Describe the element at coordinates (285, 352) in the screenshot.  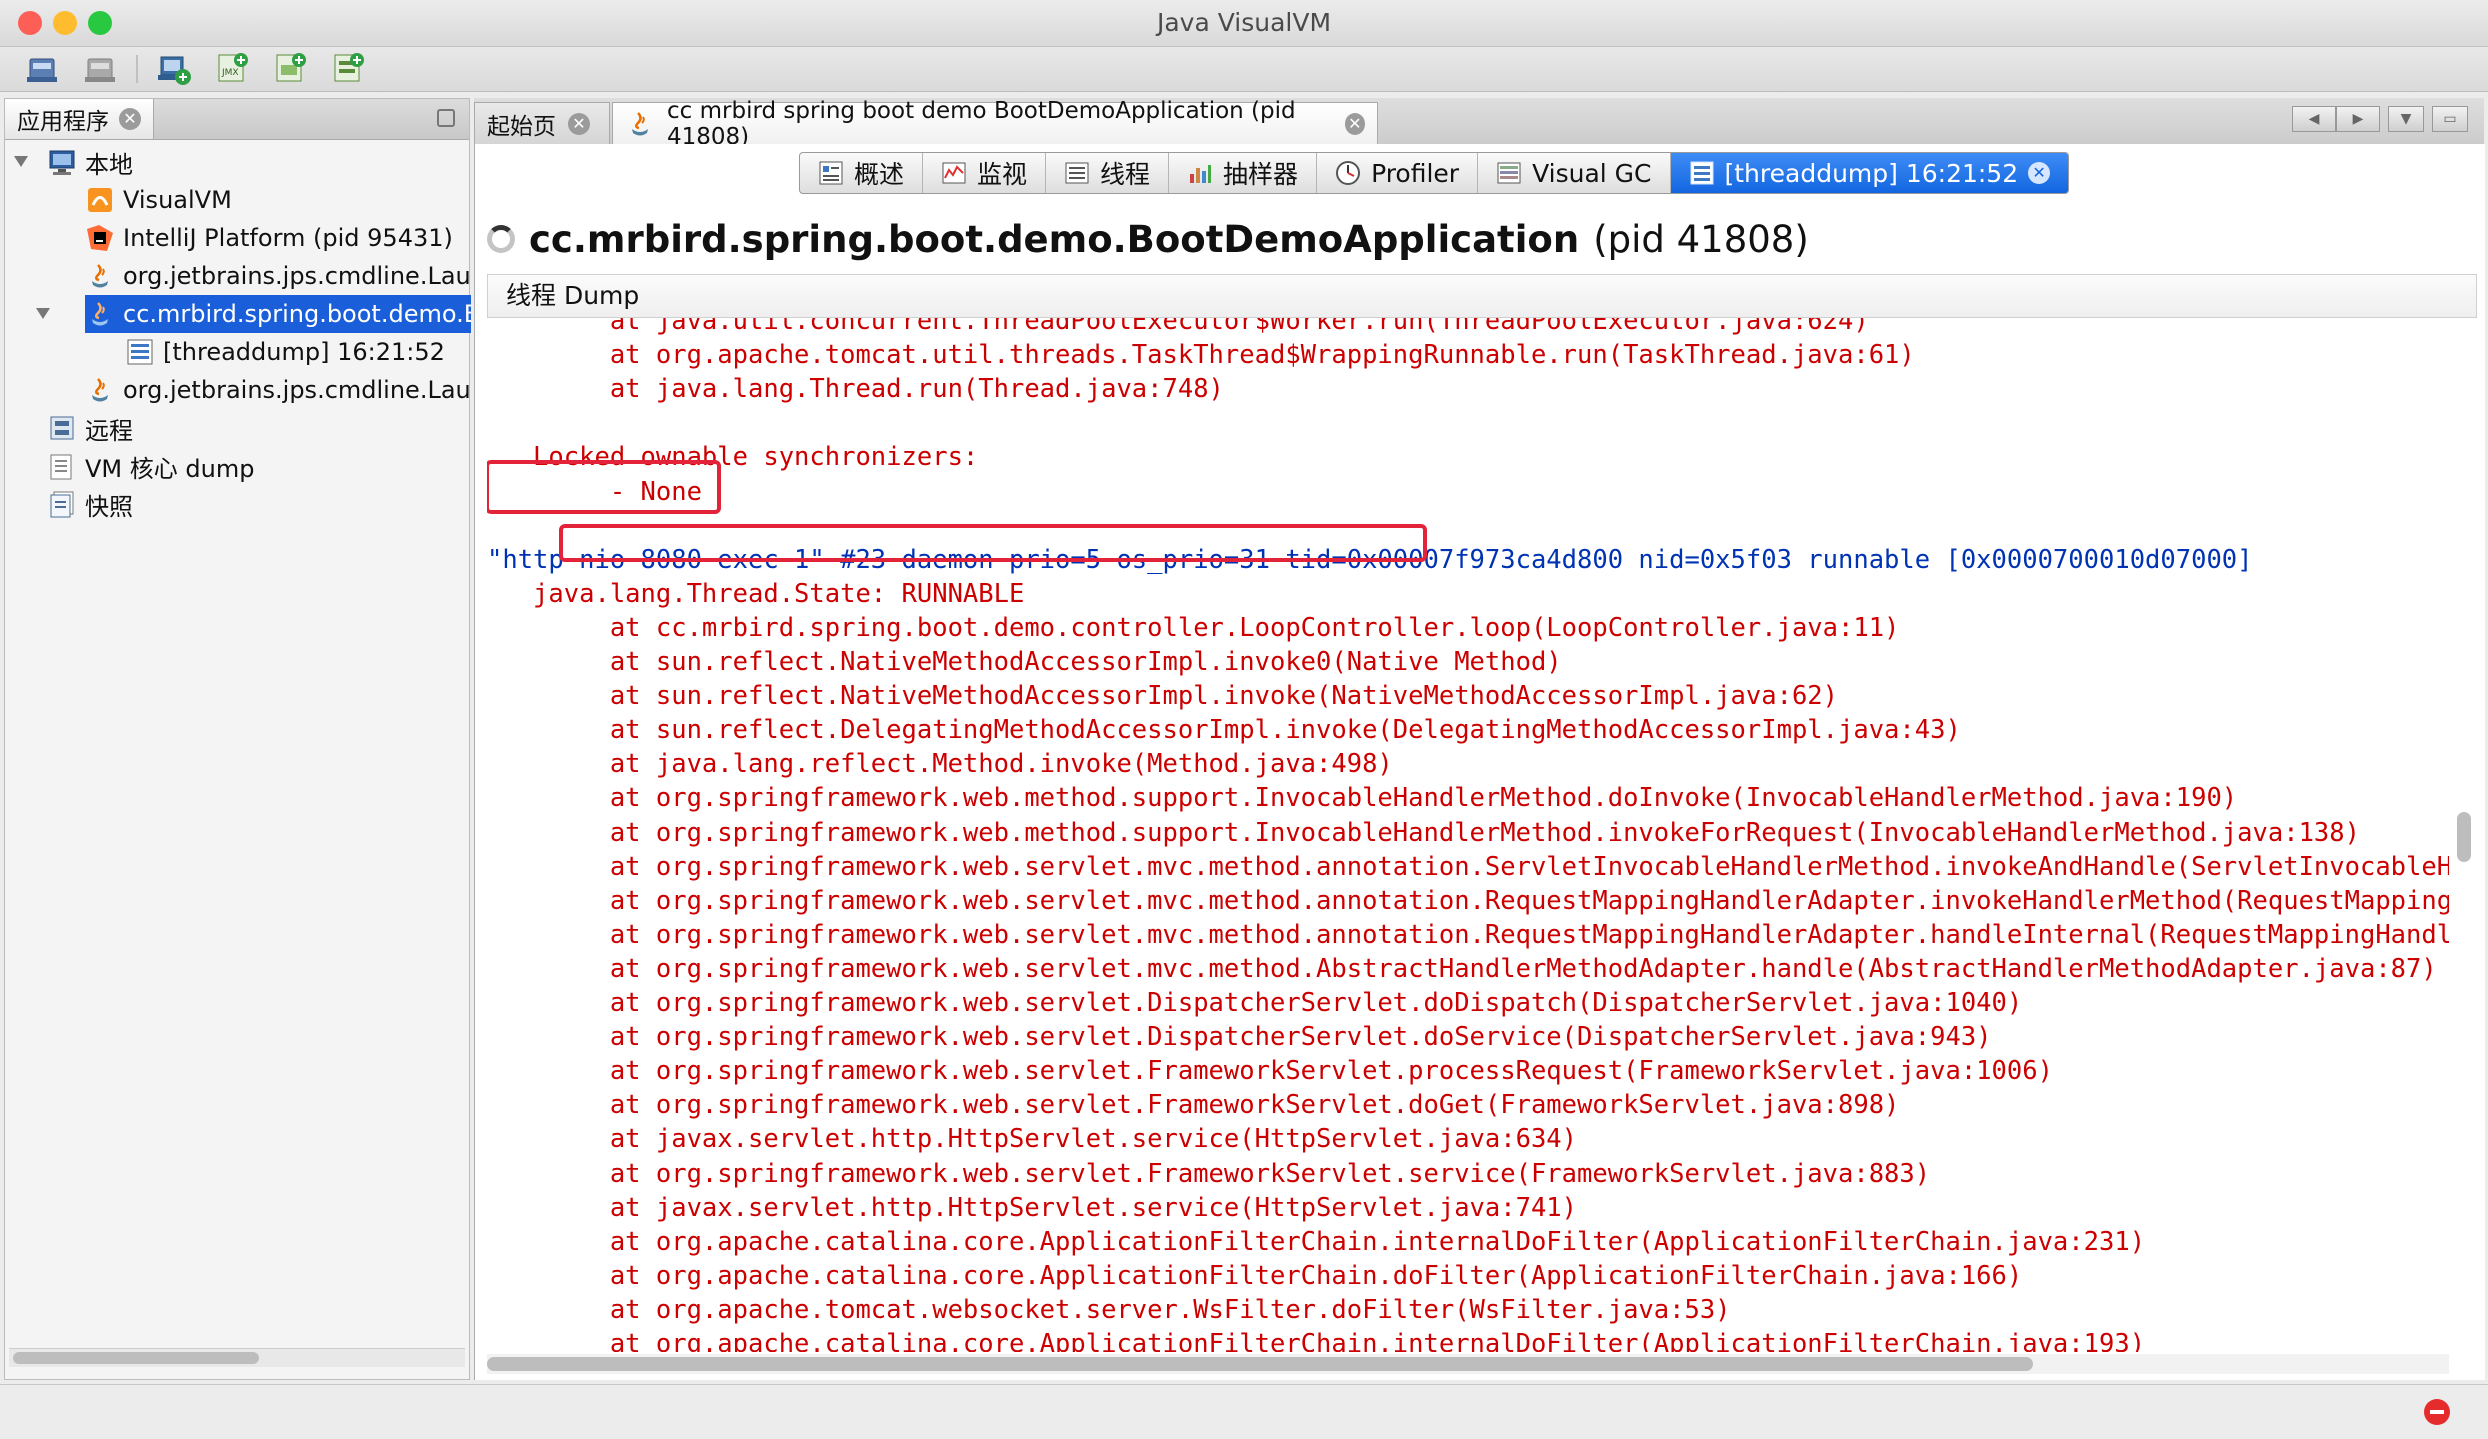
I see `tree-item-threaddump: [threaddump] 16:21:52` at that location.